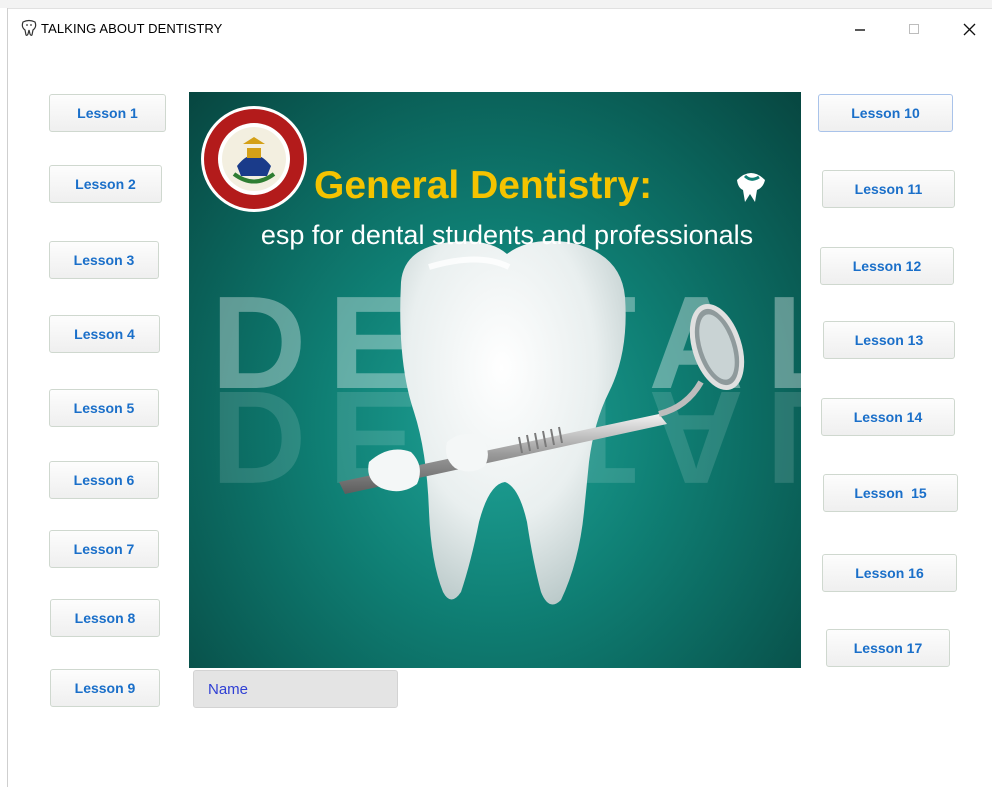 The height and width of the screenshot is (787, 992). Describe the element at coordinates (500, 29) in the screenshot. I see `window-titlebar: TALKING ABOUT DENTISTRY` at that location.